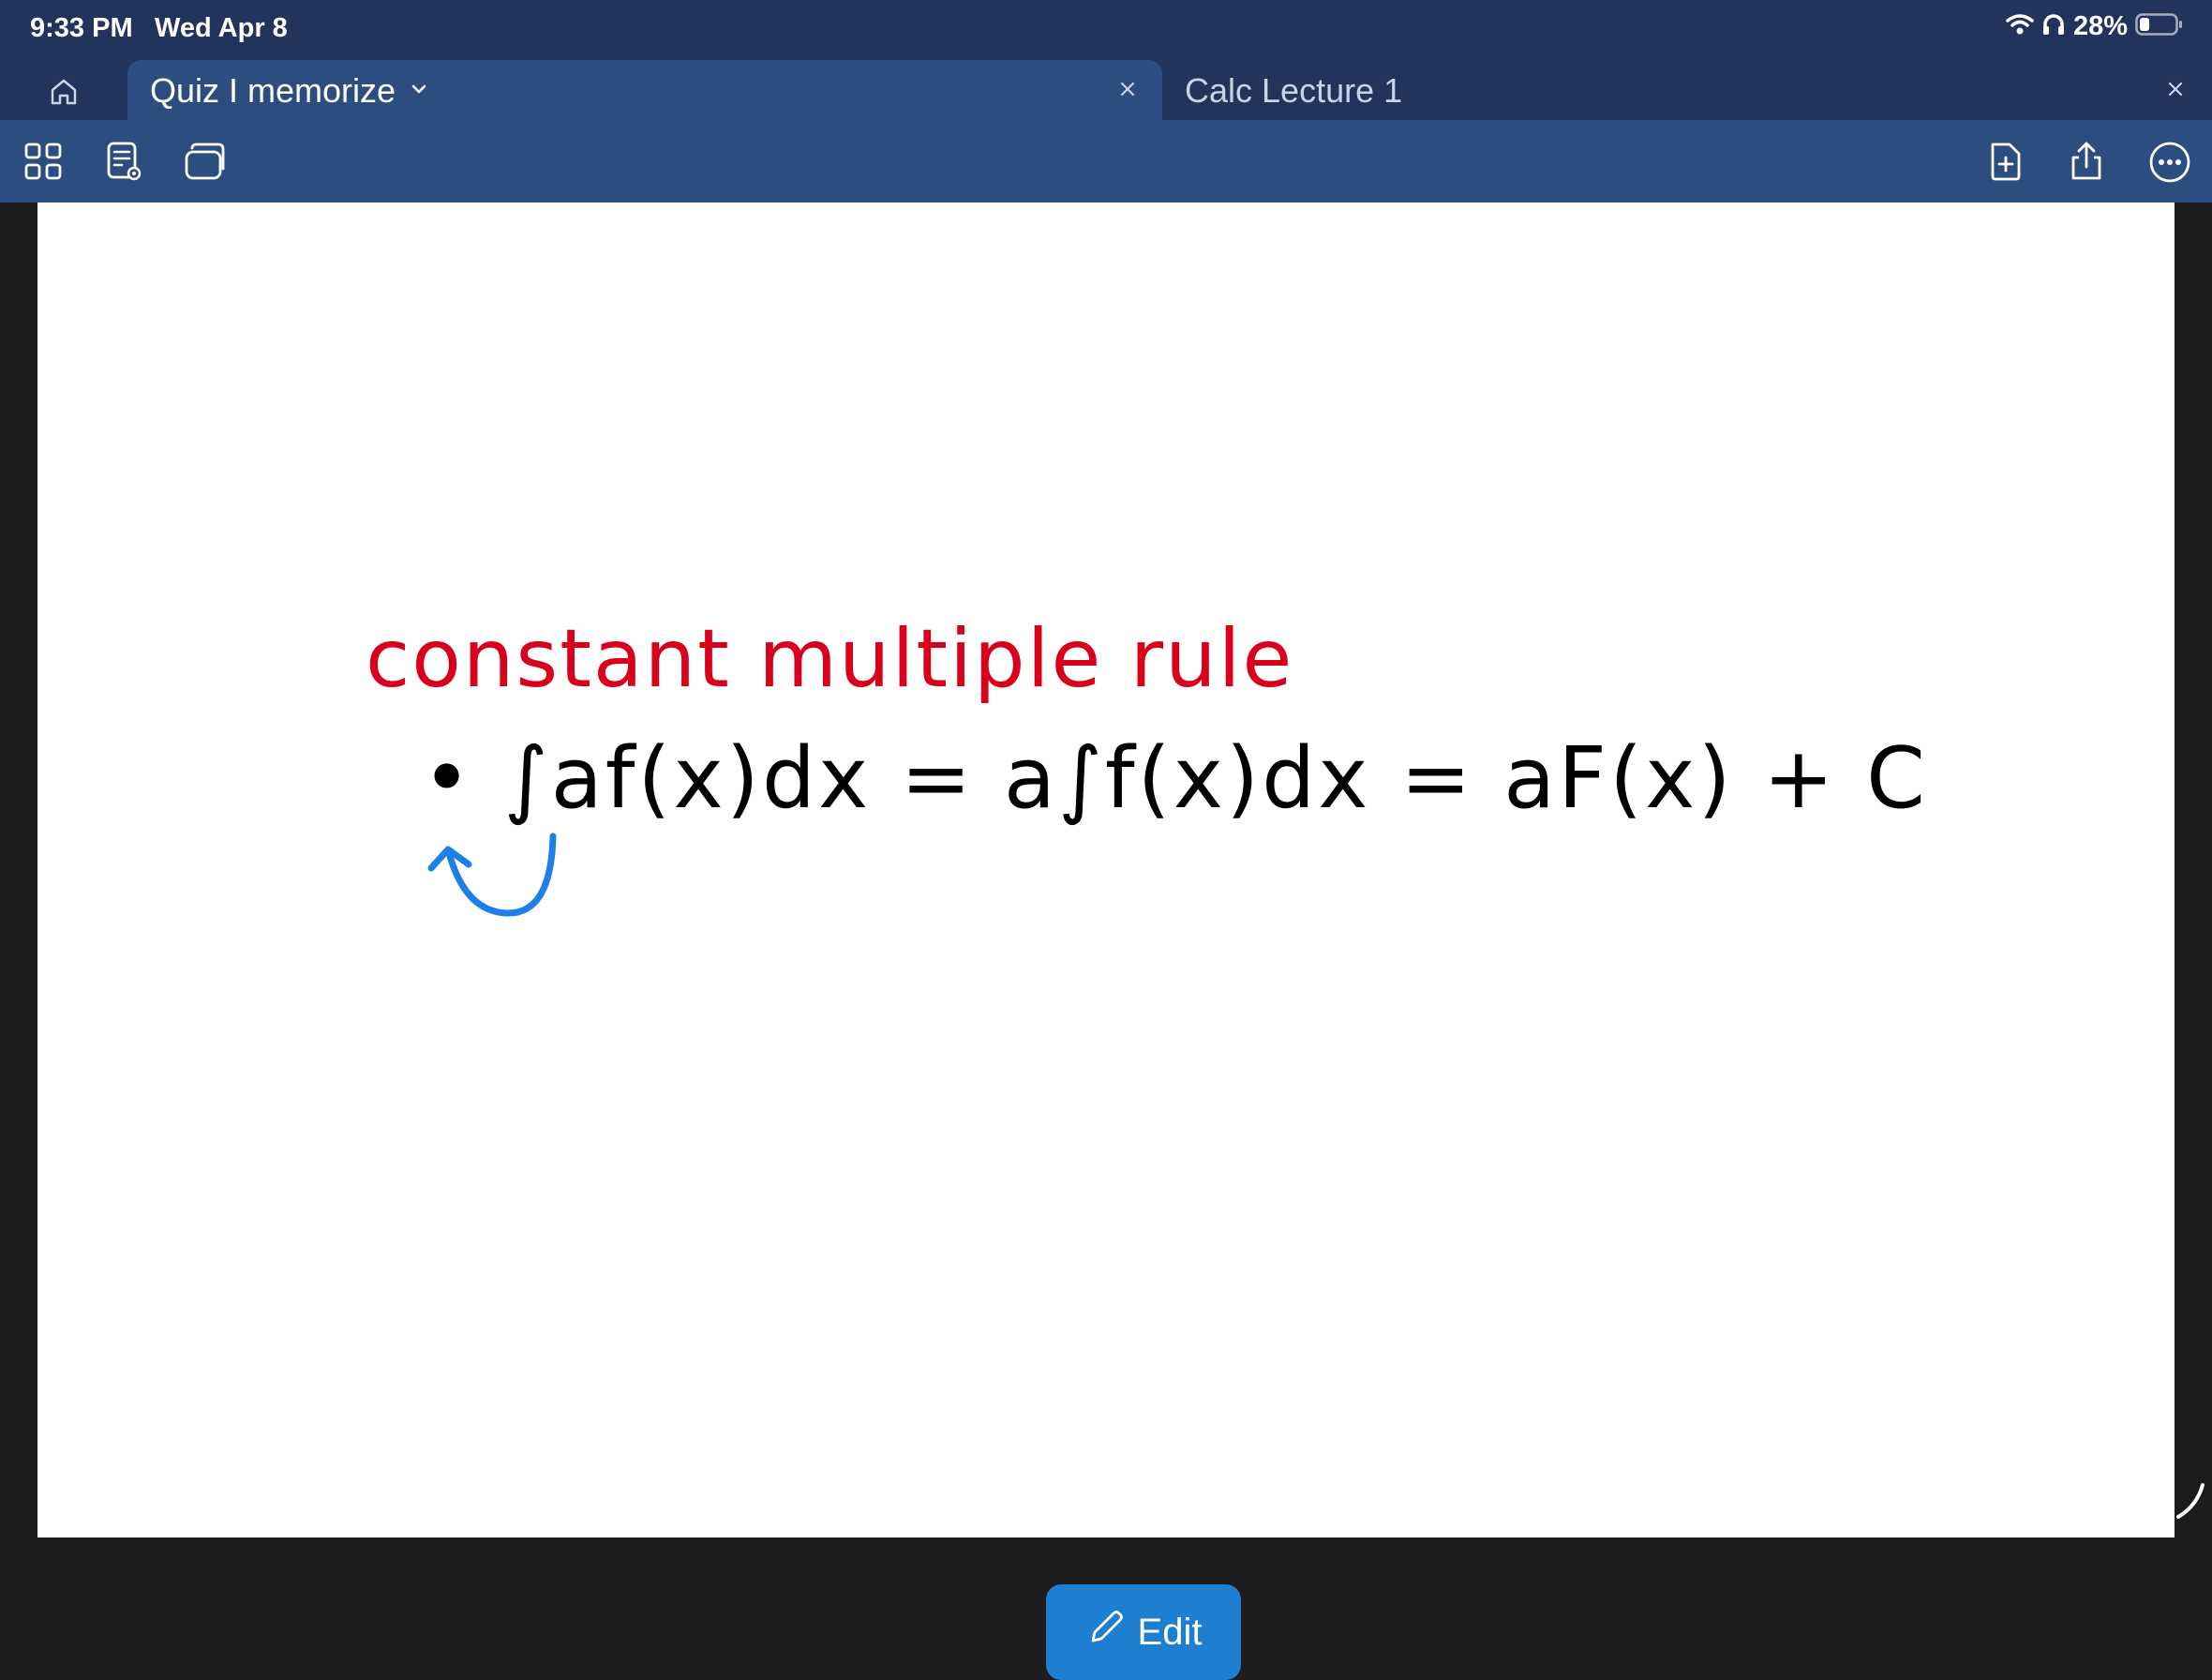 The height and width of the screenshot is (1680, 2212). What do you see at coordinates (63, 92) in the screenshot?
I see `home-icon` at bounding box center [63, 92].